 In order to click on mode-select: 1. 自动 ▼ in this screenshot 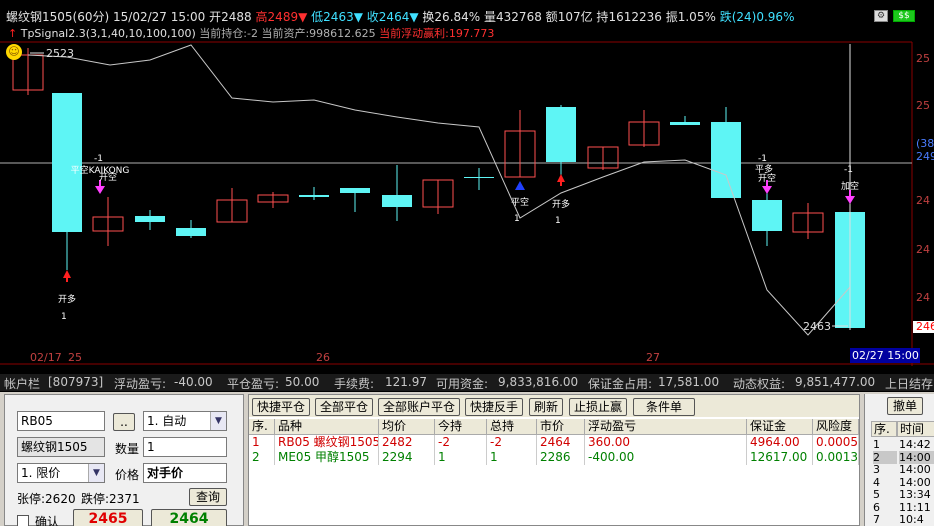, I will do `click(185, 421)`.